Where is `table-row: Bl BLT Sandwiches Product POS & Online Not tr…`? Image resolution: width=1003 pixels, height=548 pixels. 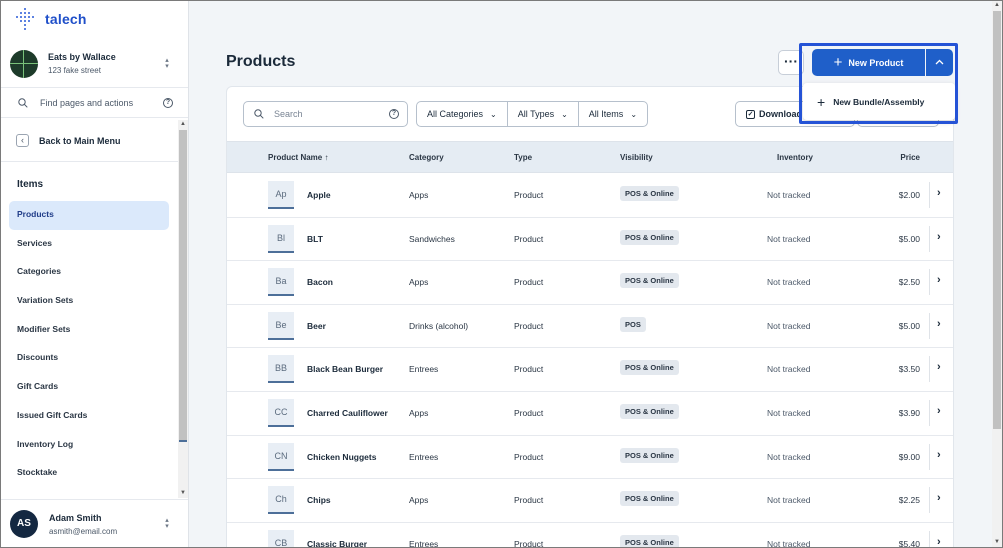 table-row: Bl BLT Sandwiches Product POS & Online Not tr… is located at coordinates (590, 240).